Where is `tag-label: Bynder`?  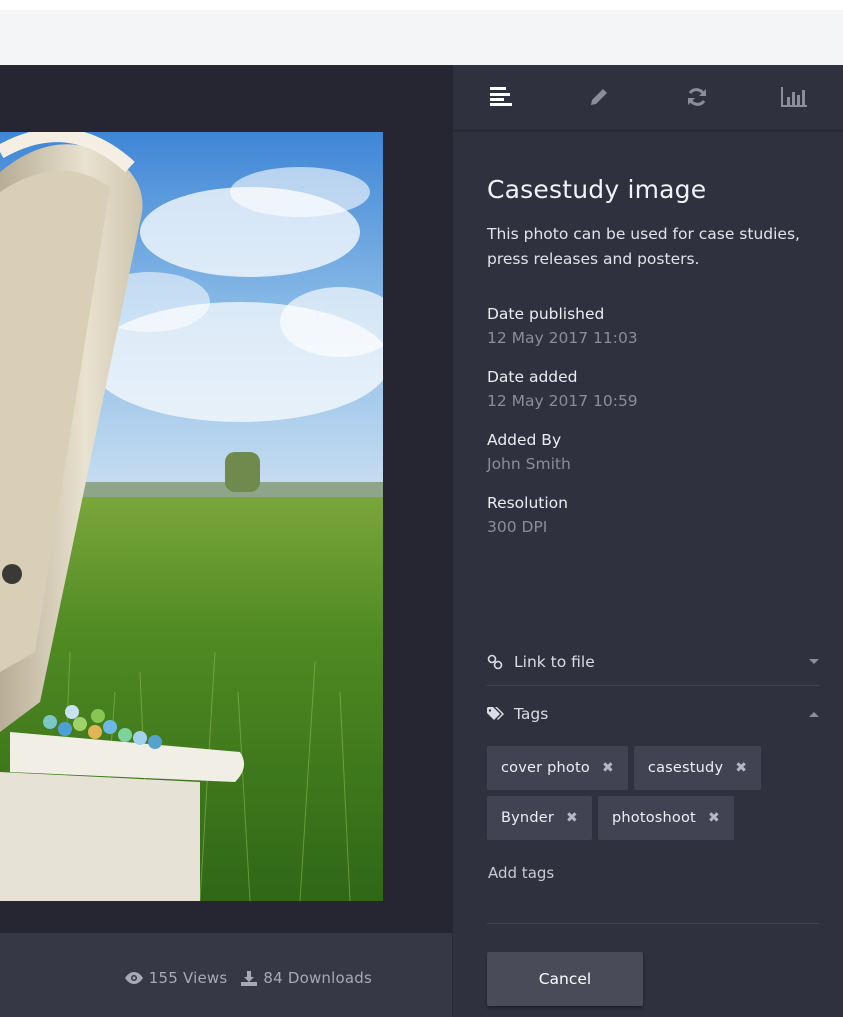
tag-label: Bynder is located at coordinates (528, 818).